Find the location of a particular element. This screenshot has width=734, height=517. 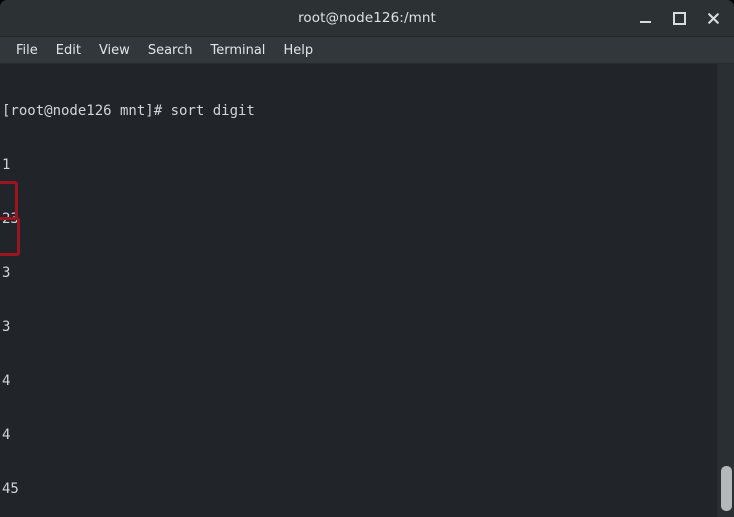

menu-item-file: File is located at coordinates (27, 50).